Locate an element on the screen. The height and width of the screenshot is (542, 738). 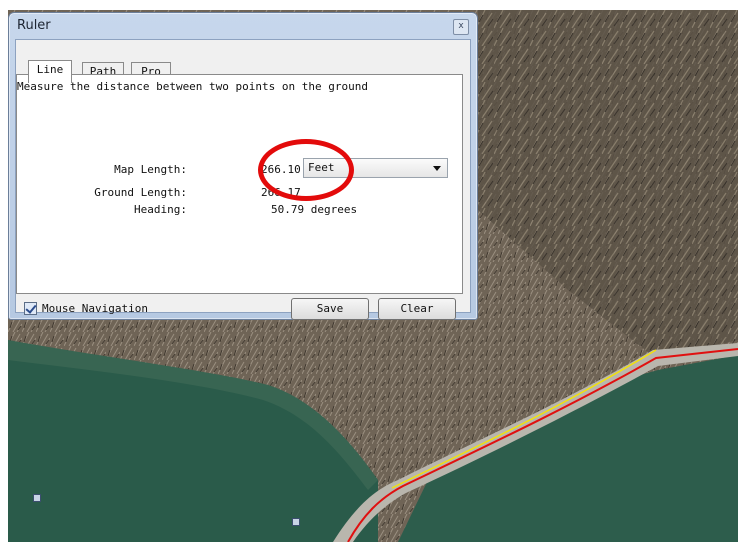
dropdown-arrow-icon is located at coordinates (437, 168).